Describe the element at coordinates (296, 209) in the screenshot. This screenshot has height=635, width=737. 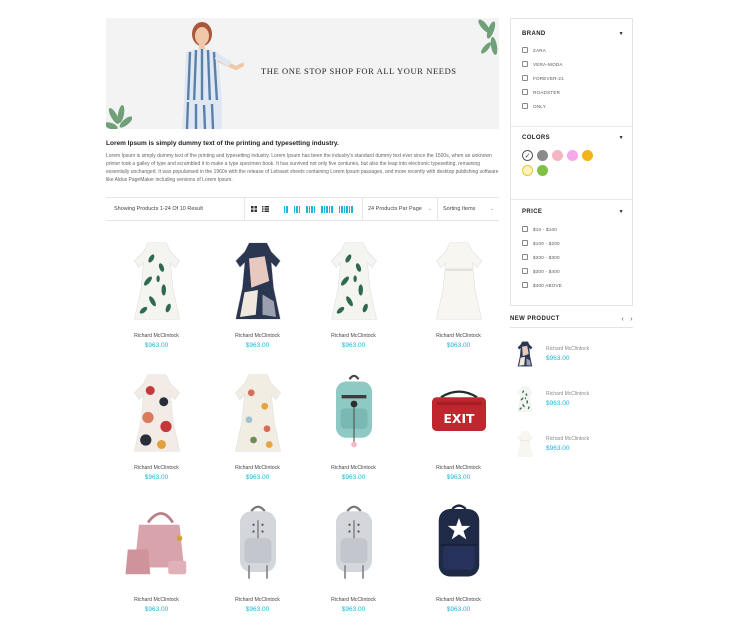
I see `three-column-icon` at that location.